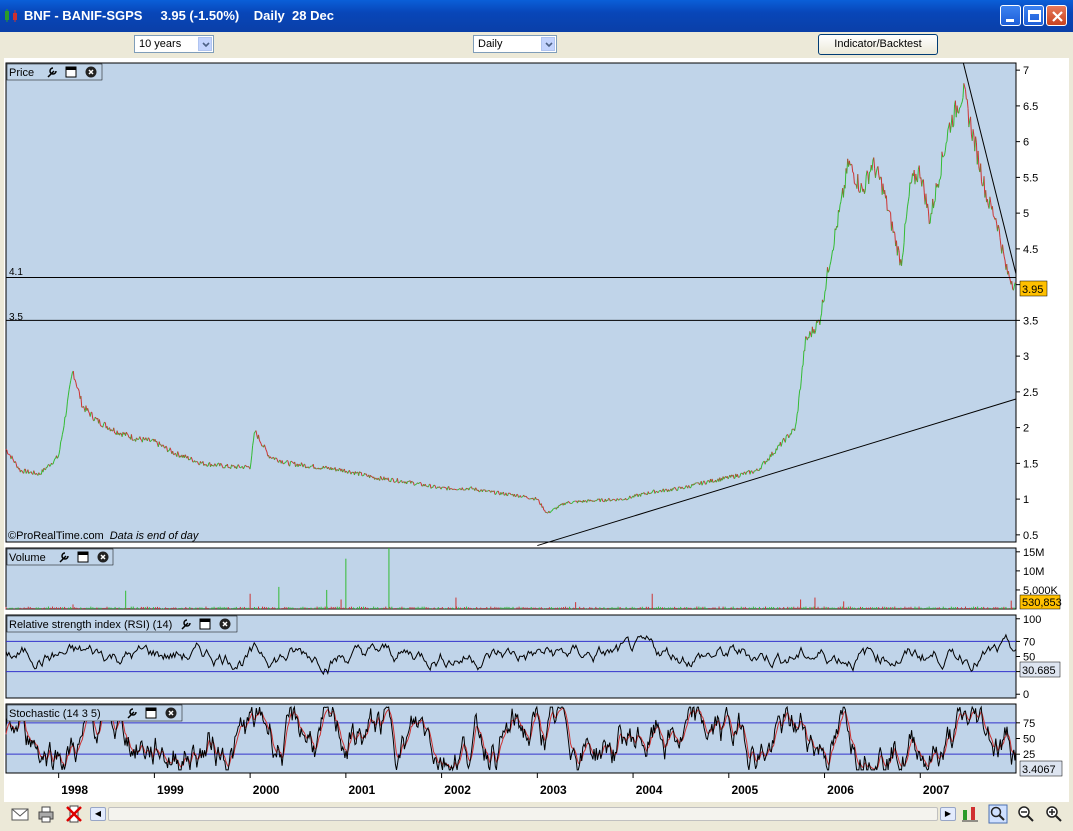 This screenshot has width=1073, height=831. Describe the element at coordinates (1032, 620) in the screenshot. I see `rsi-y-tick-label: 100` at that location.